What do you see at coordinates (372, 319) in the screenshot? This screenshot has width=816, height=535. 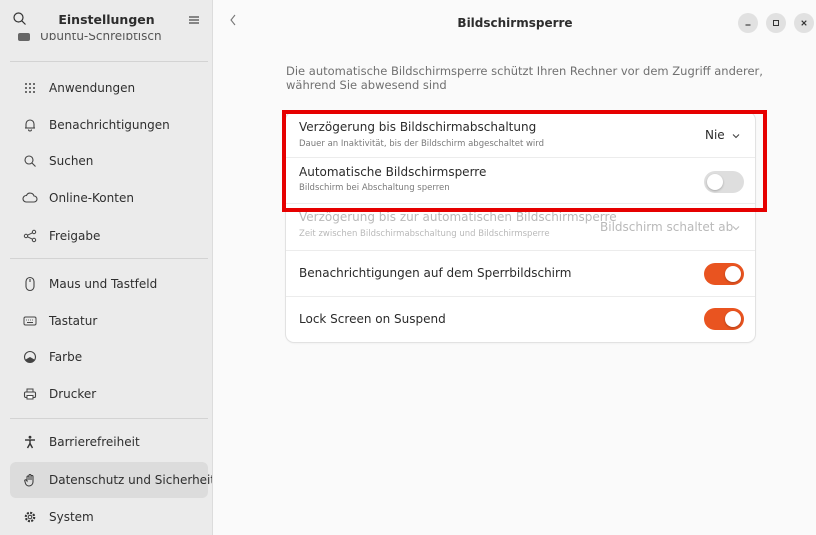 I see `row-title: Lock Screen on Suspend` at bounding box center [372, 319].